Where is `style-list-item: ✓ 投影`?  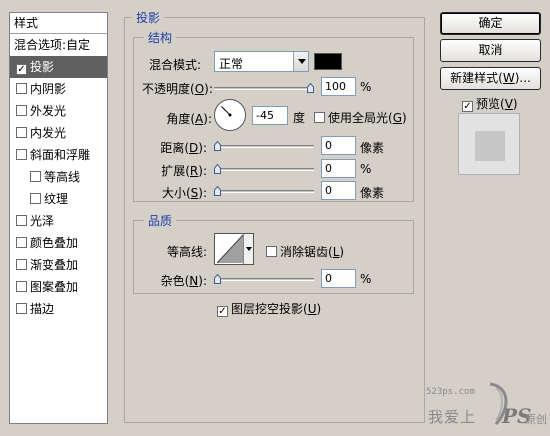 style-list-item: ✓ 投影 is located at coordinates (58, 67).